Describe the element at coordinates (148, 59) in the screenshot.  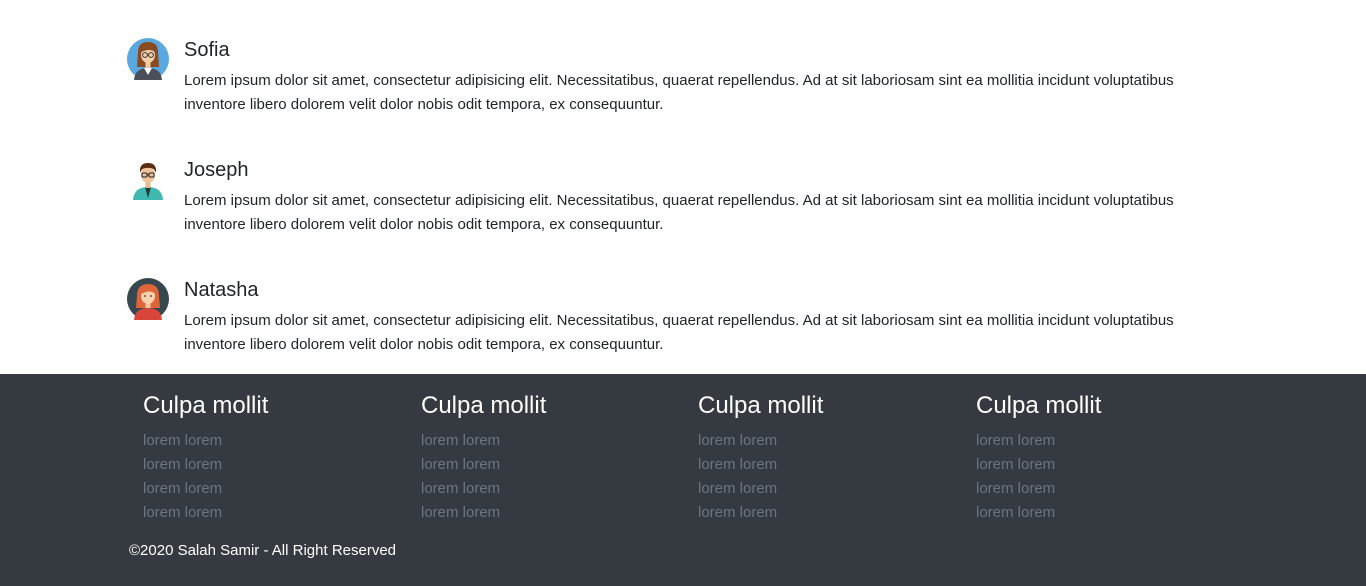
I see `woman-with-glasses-avatar-icon` at that location.